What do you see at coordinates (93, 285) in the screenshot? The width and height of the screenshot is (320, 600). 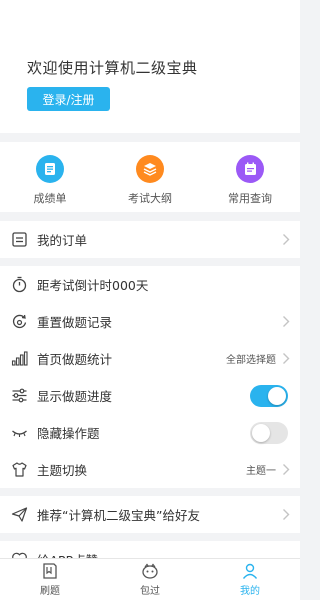 I see `menu-countdown-label: 距考试倒计时000天` at bounding box center [93, 285].